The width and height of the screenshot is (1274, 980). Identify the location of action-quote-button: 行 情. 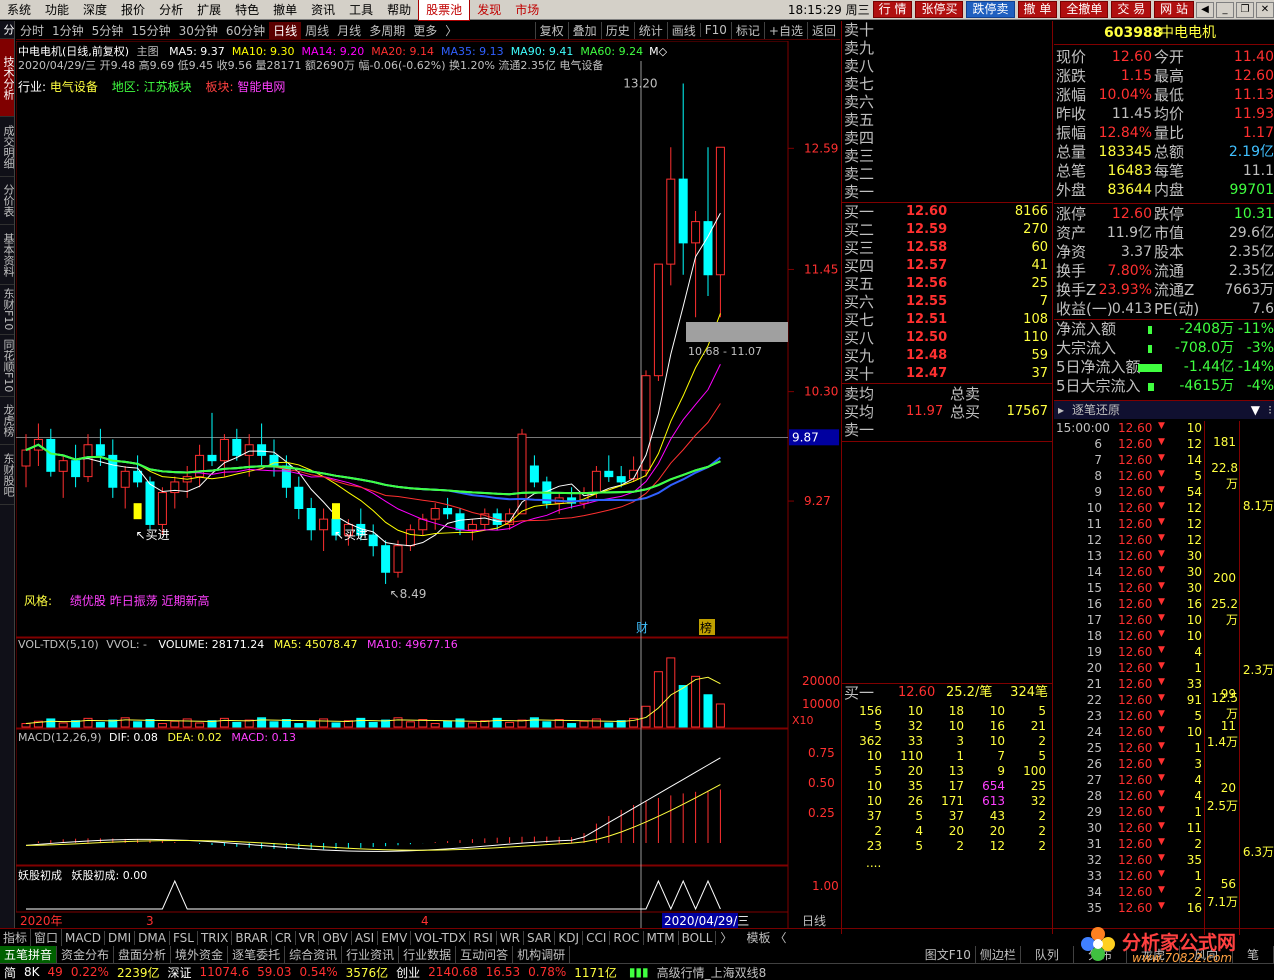
(892, 9).